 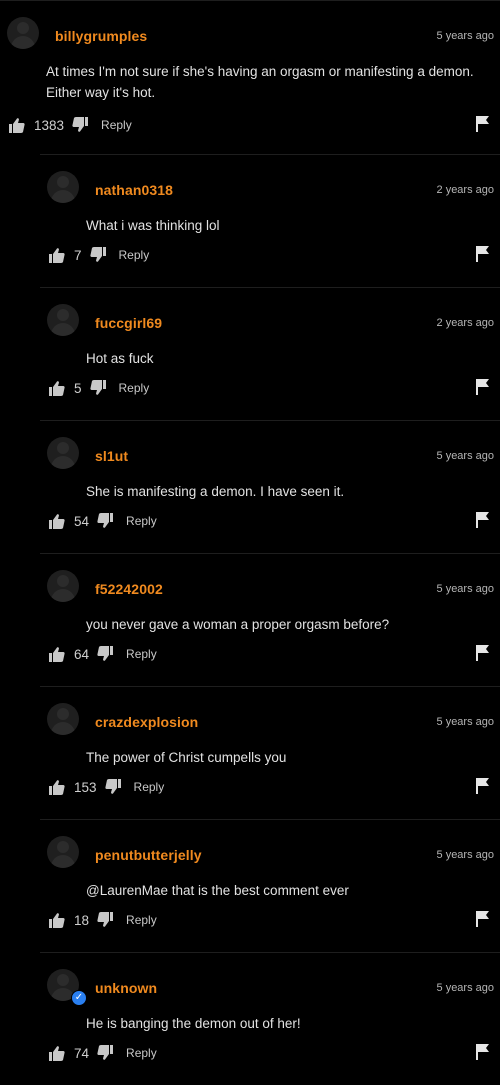 I want to click on comment-text: What i was thinking lol, so click(x=153, y=225).